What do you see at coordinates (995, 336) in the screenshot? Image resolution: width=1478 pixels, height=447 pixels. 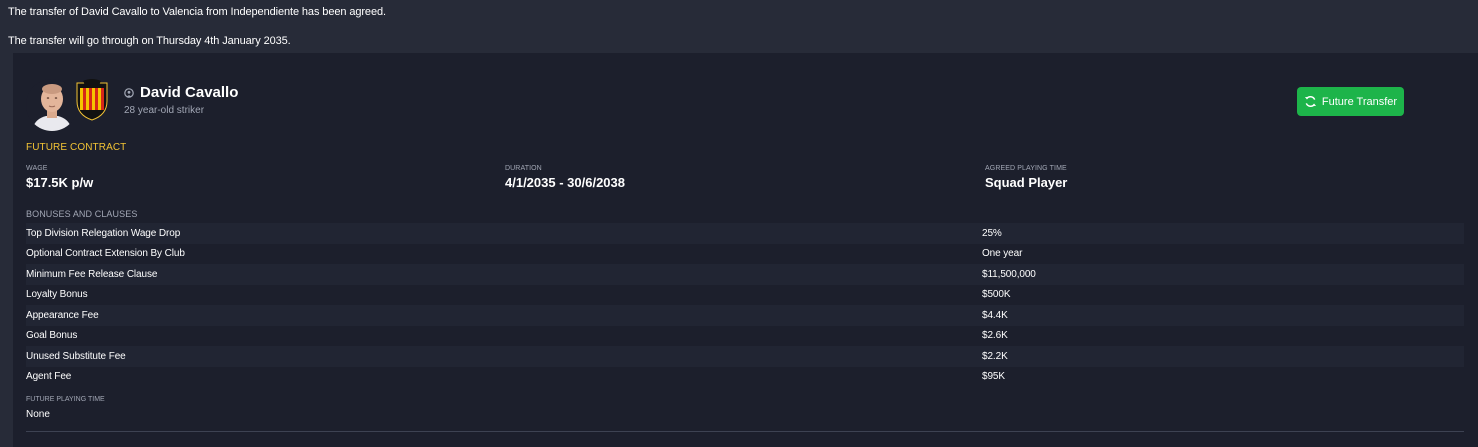 I see `bonus-value: $2.6K` at bounding box center [995, 336].